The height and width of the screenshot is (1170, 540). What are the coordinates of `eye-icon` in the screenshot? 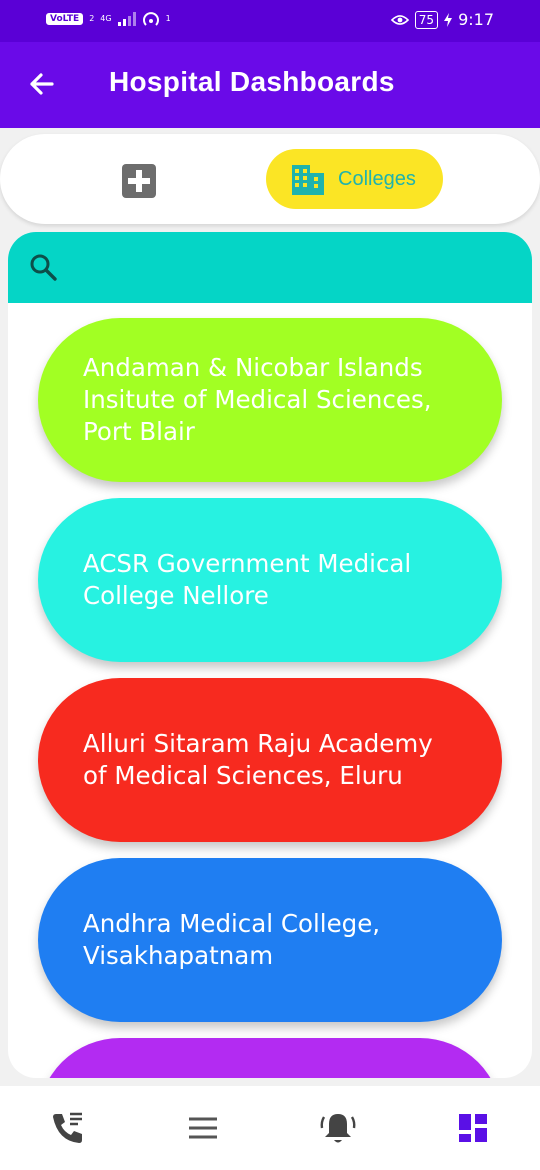 It's located at (399, 19).